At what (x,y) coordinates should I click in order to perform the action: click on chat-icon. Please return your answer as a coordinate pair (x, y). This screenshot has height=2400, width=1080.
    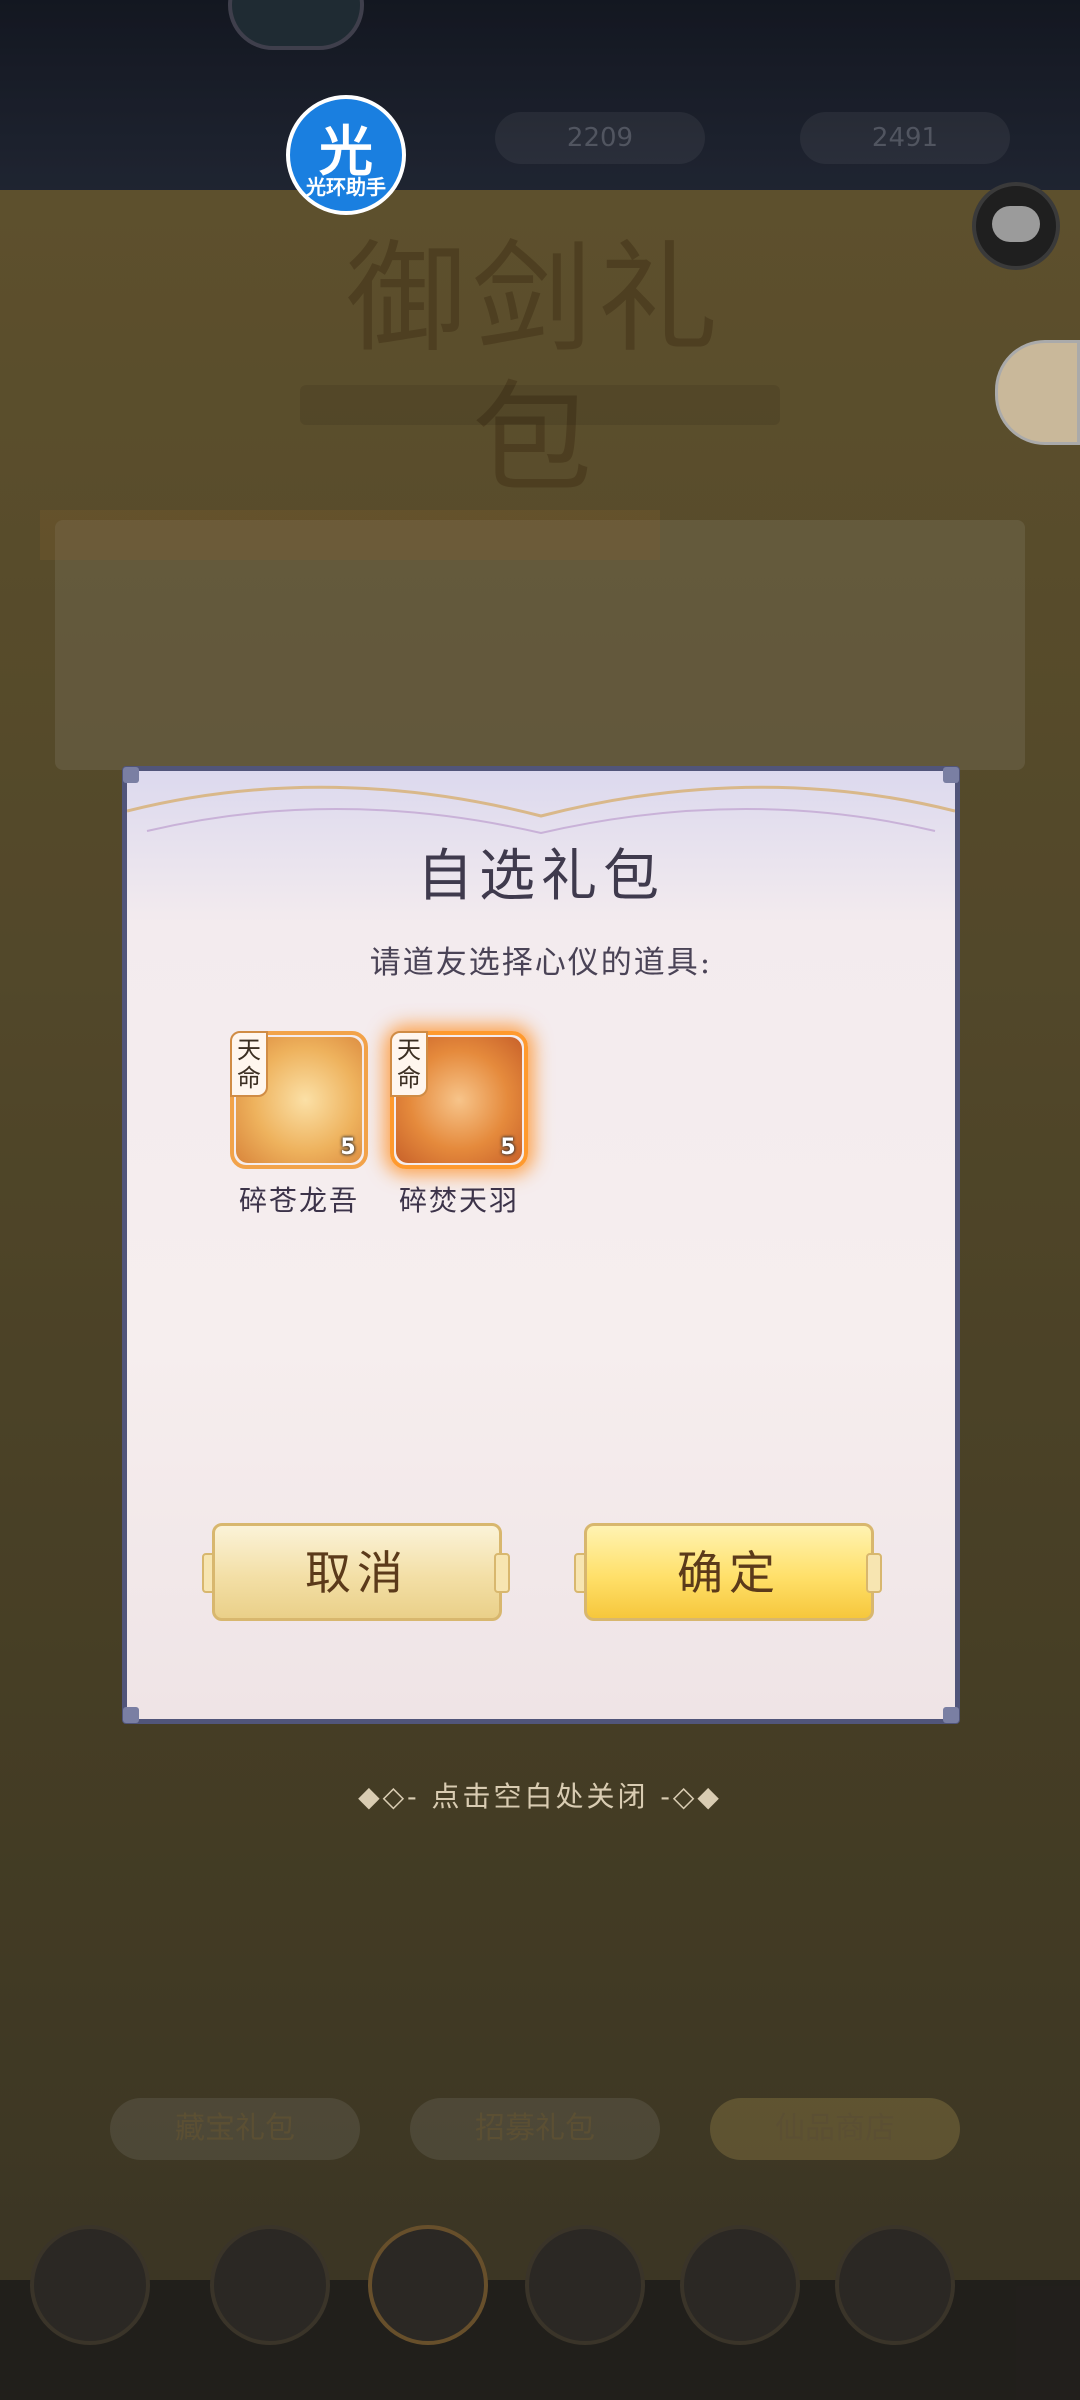
    Looking at the image, I should click on (1016, 224).